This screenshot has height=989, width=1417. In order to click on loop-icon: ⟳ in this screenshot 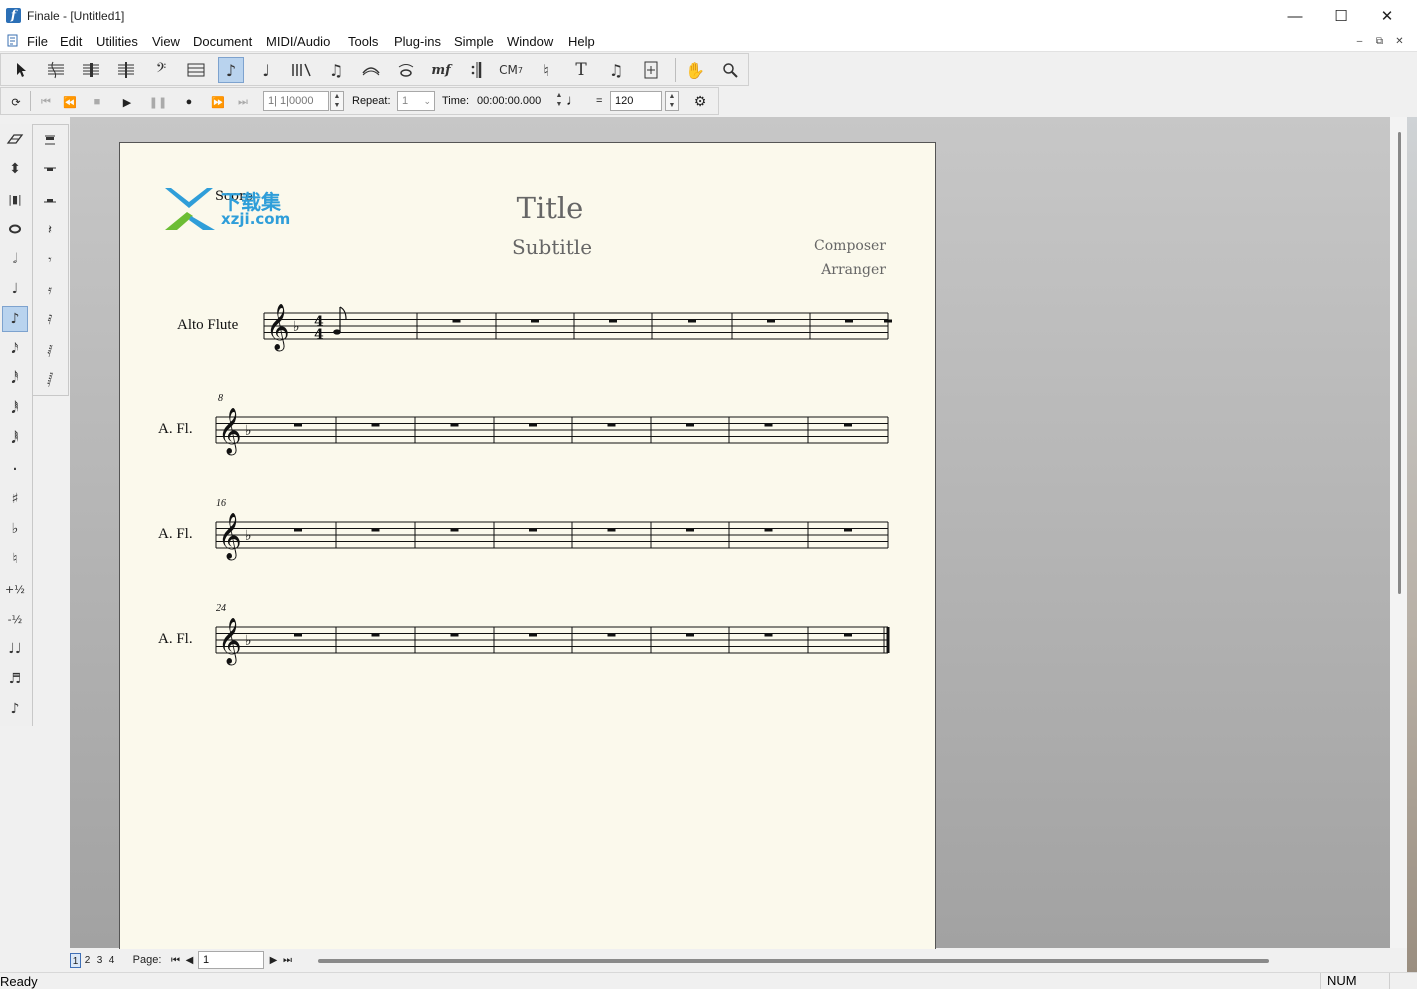, I will do `click(16, 102)`.